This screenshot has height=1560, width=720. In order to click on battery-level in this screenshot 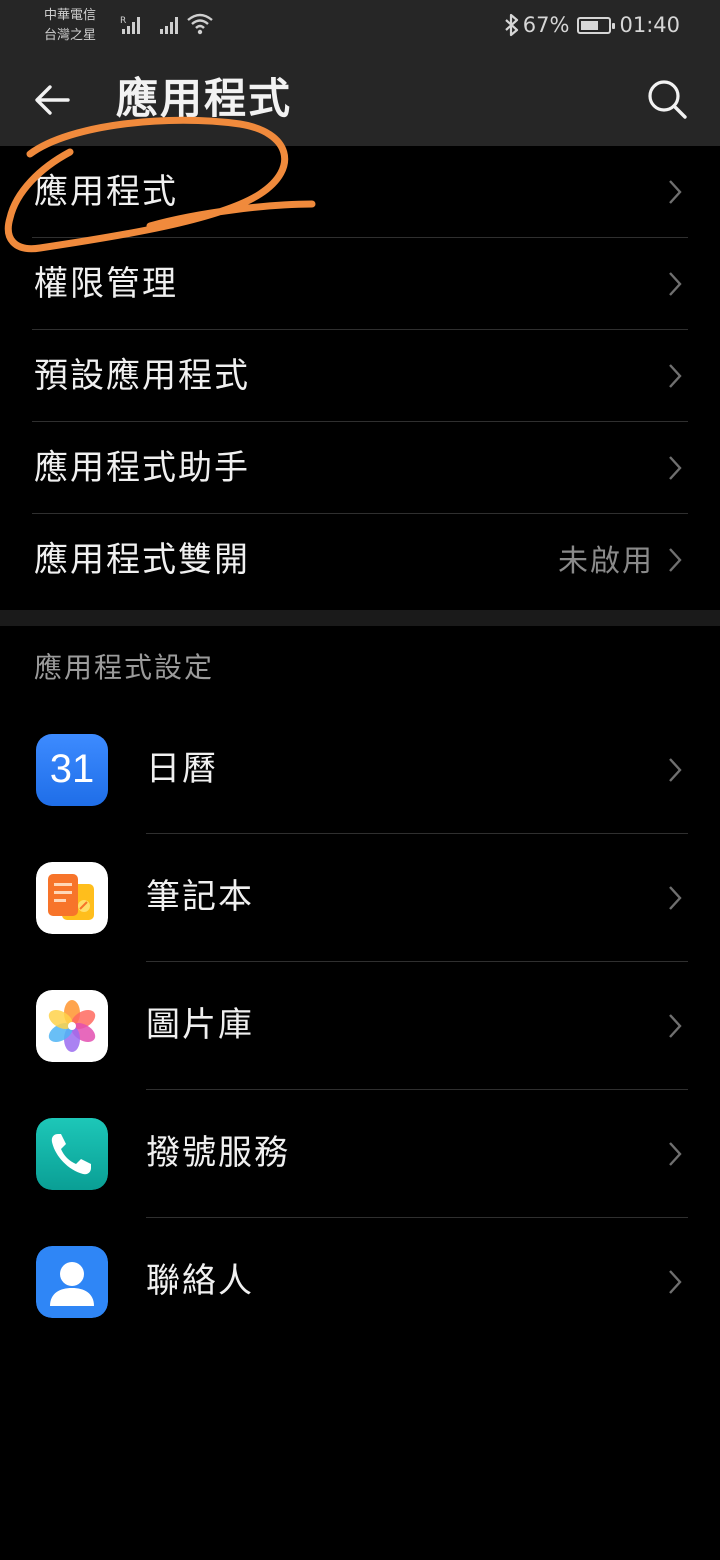, I will do `click(590, 25)`.